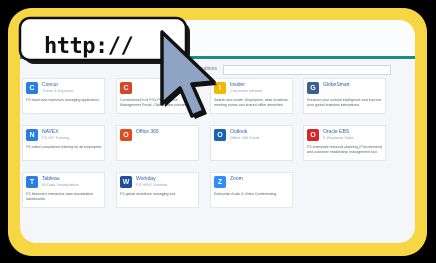 This screenshot has width=436, height=263. What do you see at coordinates (56, 137) in the screenshot?
I see `app-subtitle: FS HR Training` at bounding box center [56, 137].